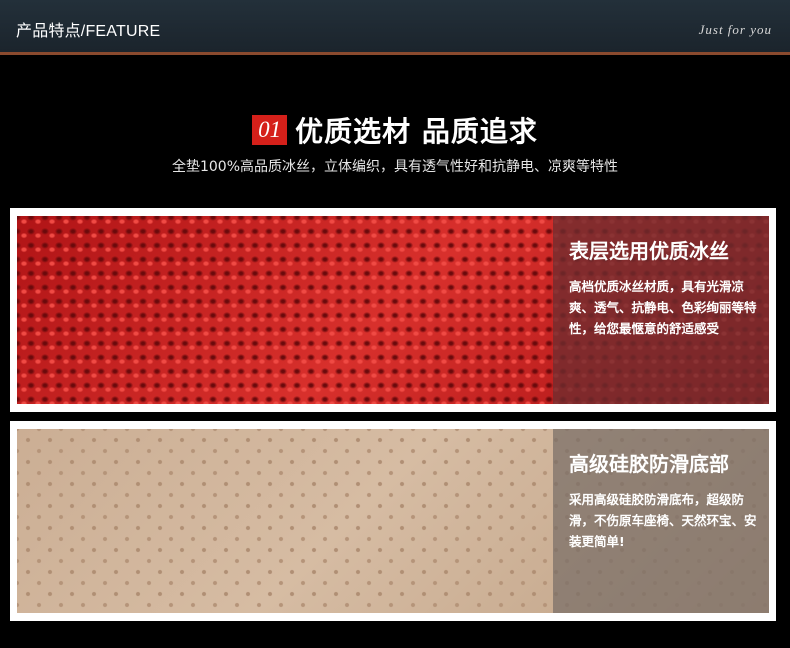  What do you see at coordinates (416, 131) in the screenshot?
I see `section-title: 优质选材 品质追求` at bounding box center [416, 131].